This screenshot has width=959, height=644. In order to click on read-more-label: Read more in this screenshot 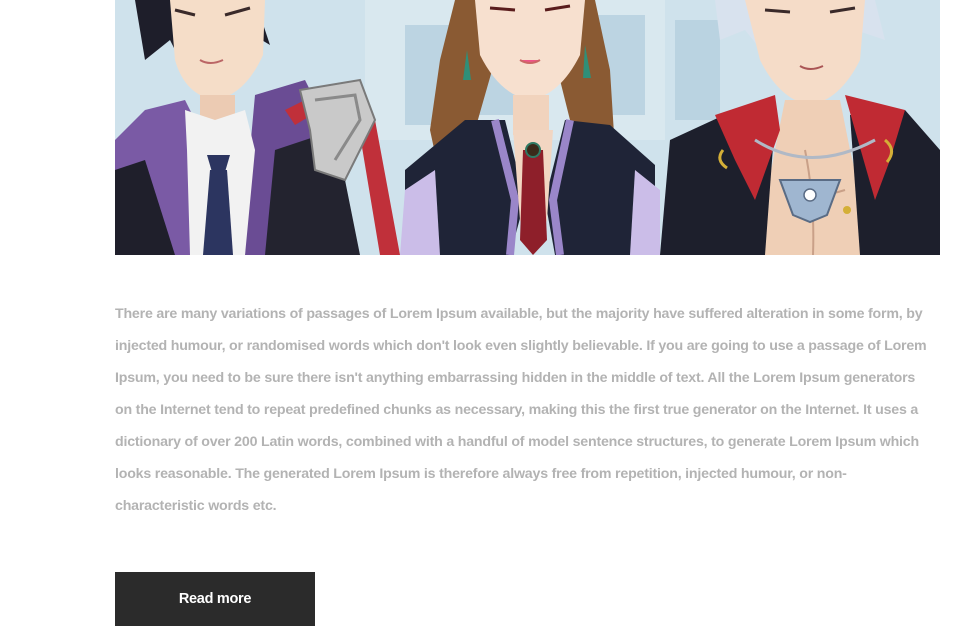, I will do `click(215, 599)`.